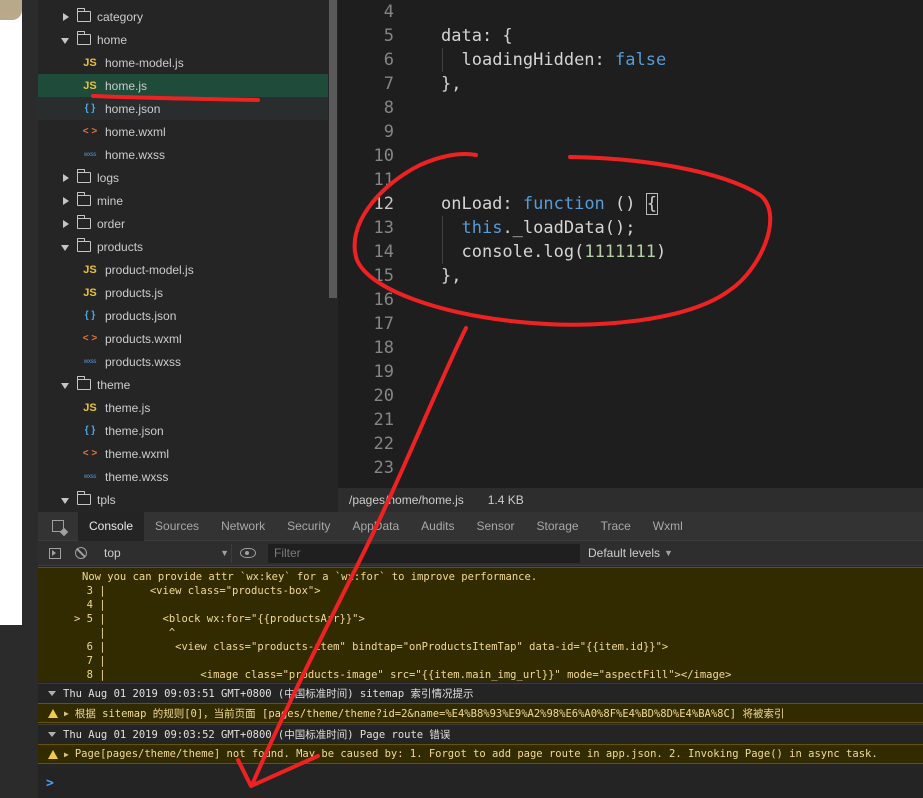 The height and width of the screenshot is (798, 923). I want to click on tab-security: Security, so click(308, 526).